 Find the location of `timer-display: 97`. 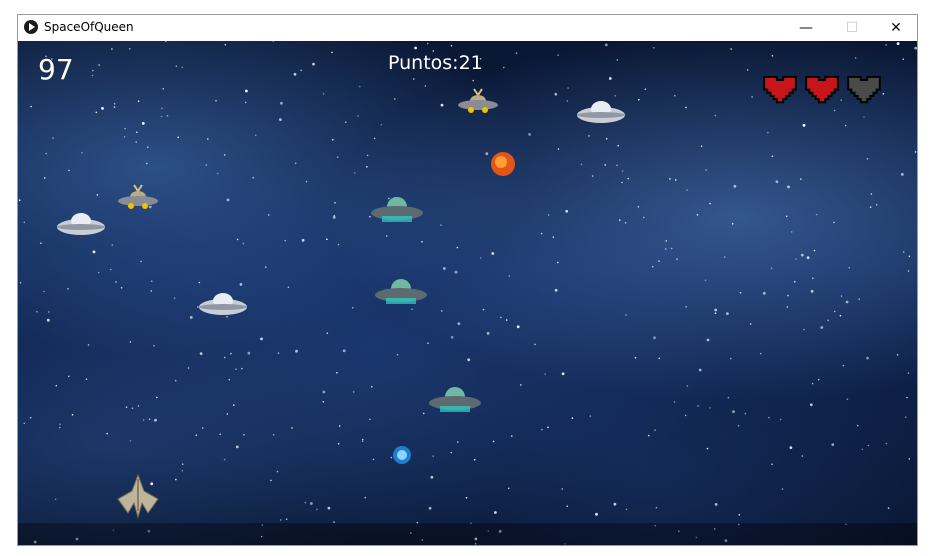

timer-display: 97 is located at coordinates (56, 69).